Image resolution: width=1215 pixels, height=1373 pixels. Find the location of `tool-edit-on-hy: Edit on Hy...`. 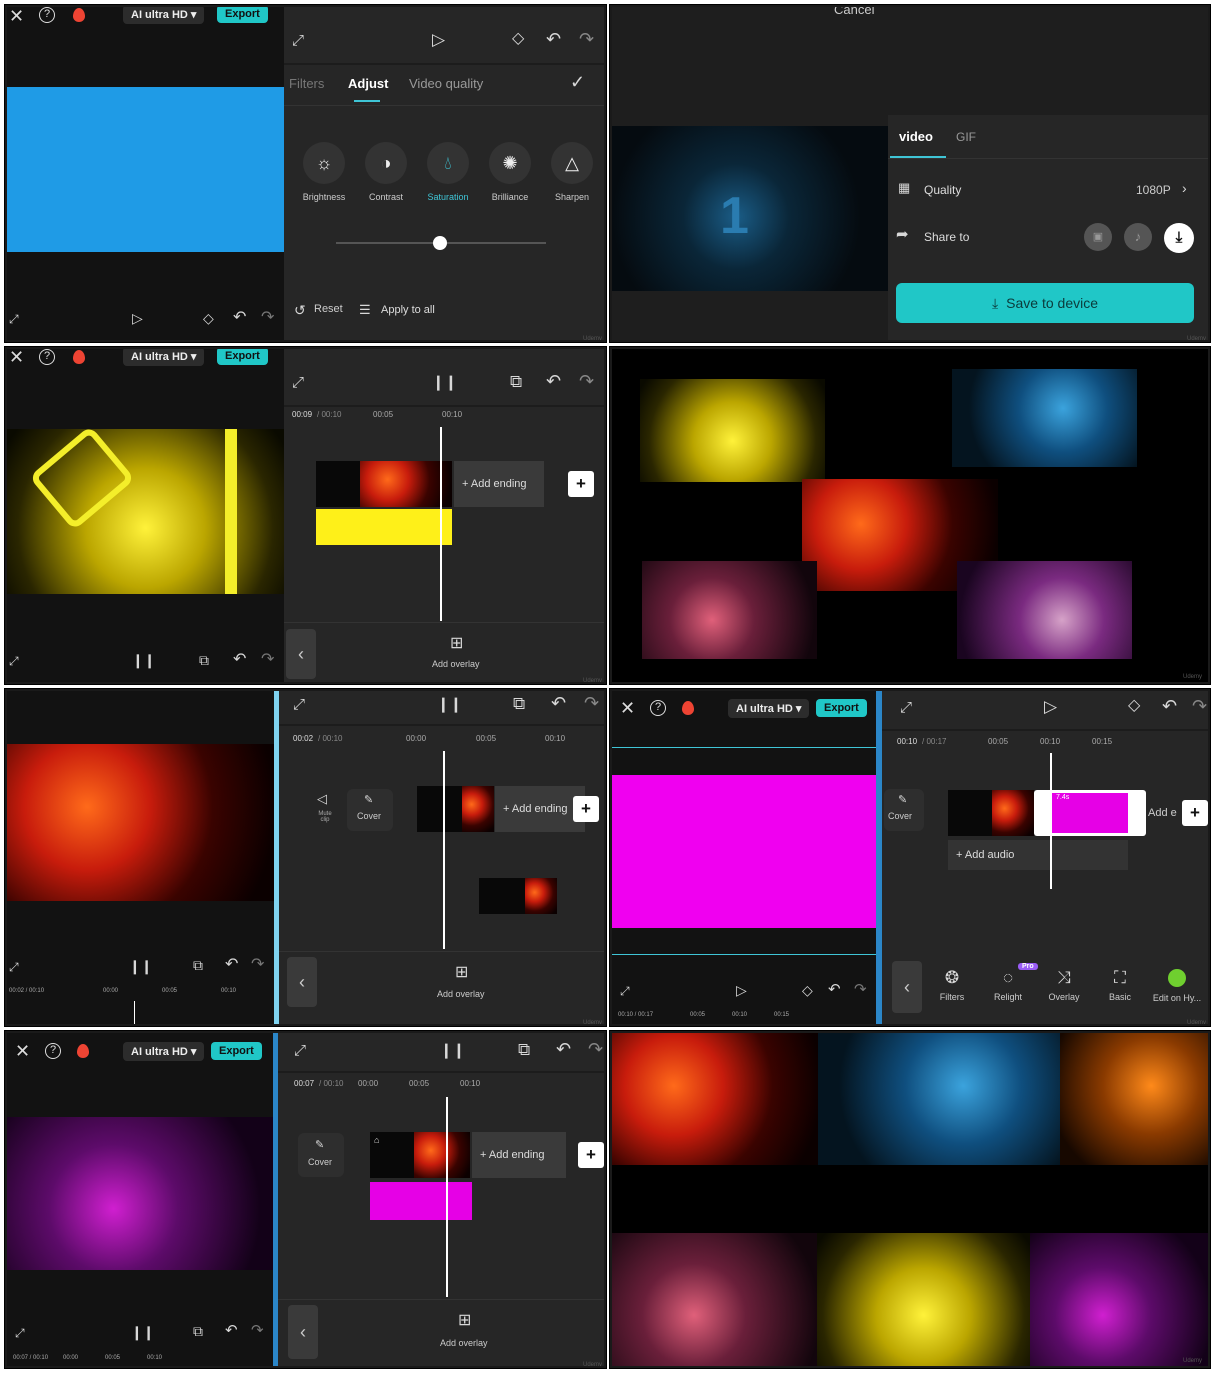

tool-edit-on-hy: Edit on Hy... is located at coordinates (1176, 986).